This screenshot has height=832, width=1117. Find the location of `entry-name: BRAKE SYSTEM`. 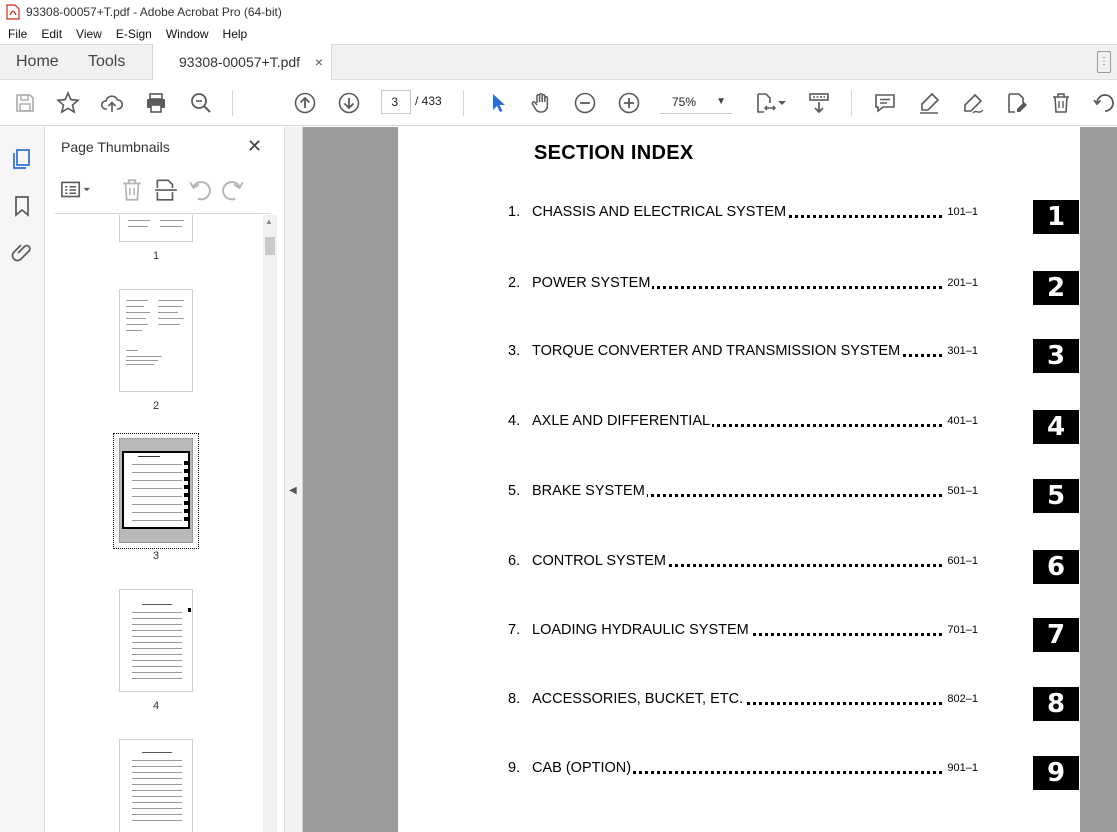

entry-name: BRAKE SYSTEM is located at coordinates (589, 491).